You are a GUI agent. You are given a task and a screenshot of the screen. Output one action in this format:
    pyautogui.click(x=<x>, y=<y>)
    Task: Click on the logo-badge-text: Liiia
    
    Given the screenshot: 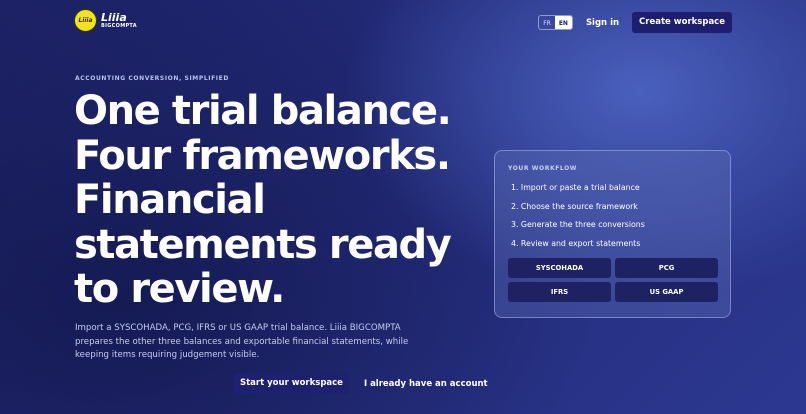 What is the action you would take?
    pyautogui.click(x=85, y=20)
    